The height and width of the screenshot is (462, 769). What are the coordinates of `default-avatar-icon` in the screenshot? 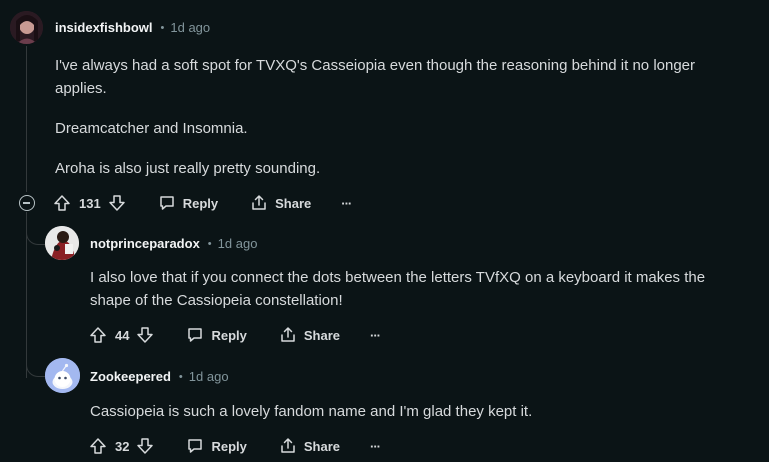 It's located at (62, 375).